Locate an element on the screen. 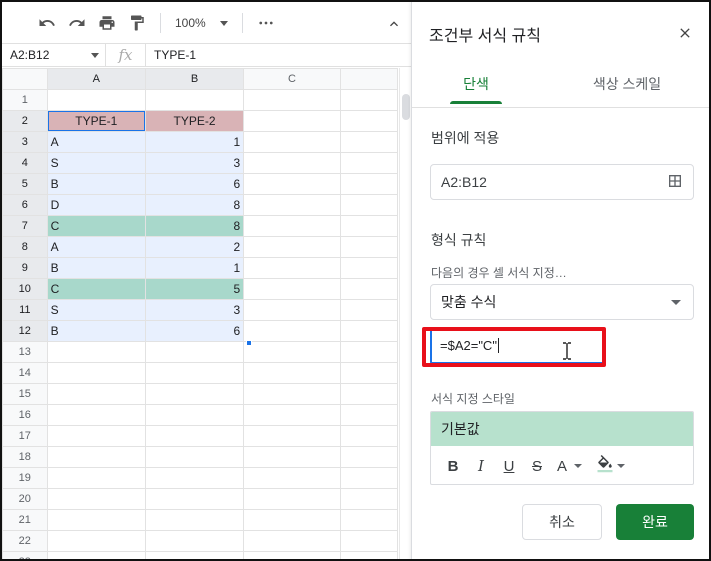 Image resolution: width=711 pixels, height=561 pixels. row-header: 7 is located at coordinates (25, 226).